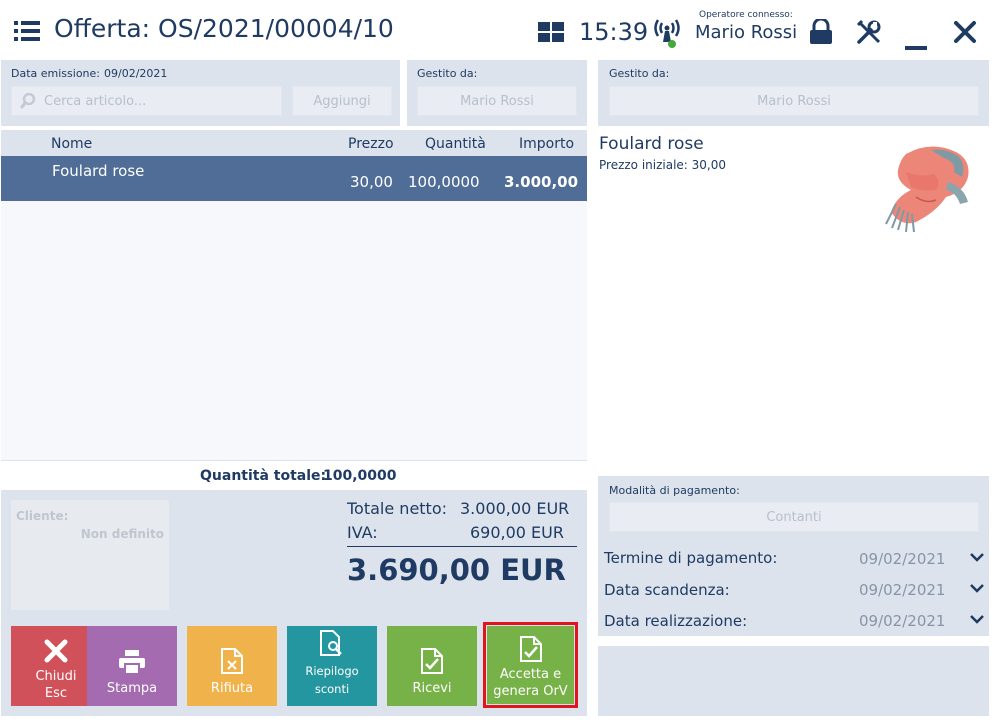 This screenshot has width=998, height=724. Describe the element at coordinates (132, 662) in the screenshot. I see `printer-icon` at that location.